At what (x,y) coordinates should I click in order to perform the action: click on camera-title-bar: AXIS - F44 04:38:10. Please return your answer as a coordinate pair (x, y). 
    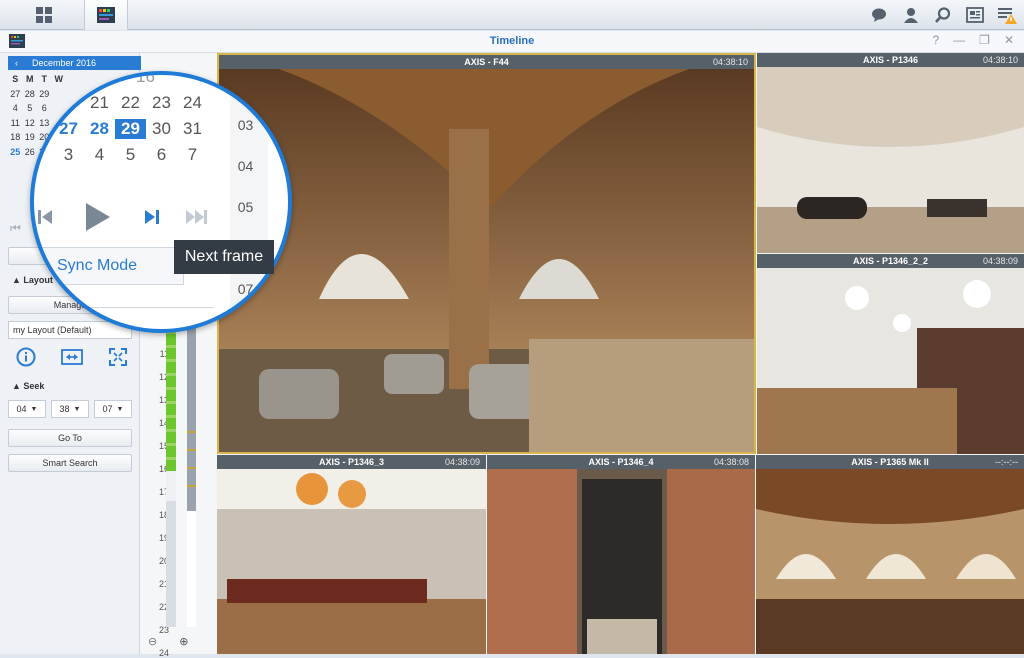
    Looking at the image, I should click on (486, 62).